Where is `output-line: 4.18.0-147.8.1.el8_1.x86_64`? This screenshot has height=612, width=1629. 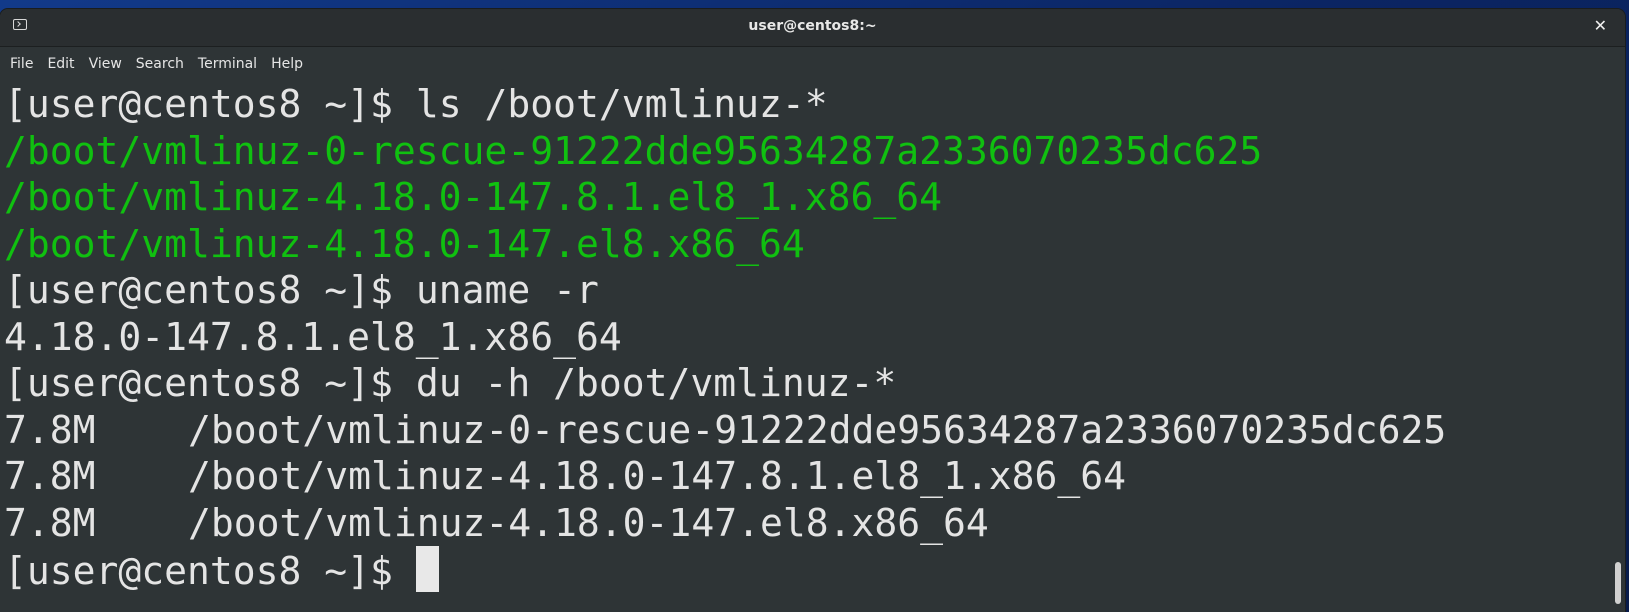 output-line: 4.18.0-147.8.1.el8_1.x86_64 is located at coordinates (313, 336).